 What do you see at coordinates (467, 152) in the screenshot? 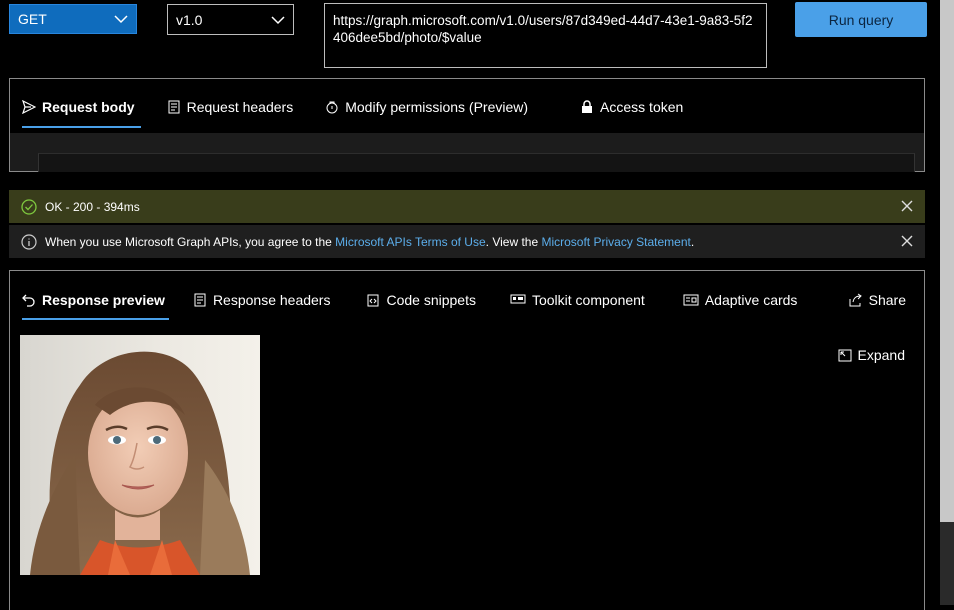
I see `request-body-editor` at bounding box center [467, 152].